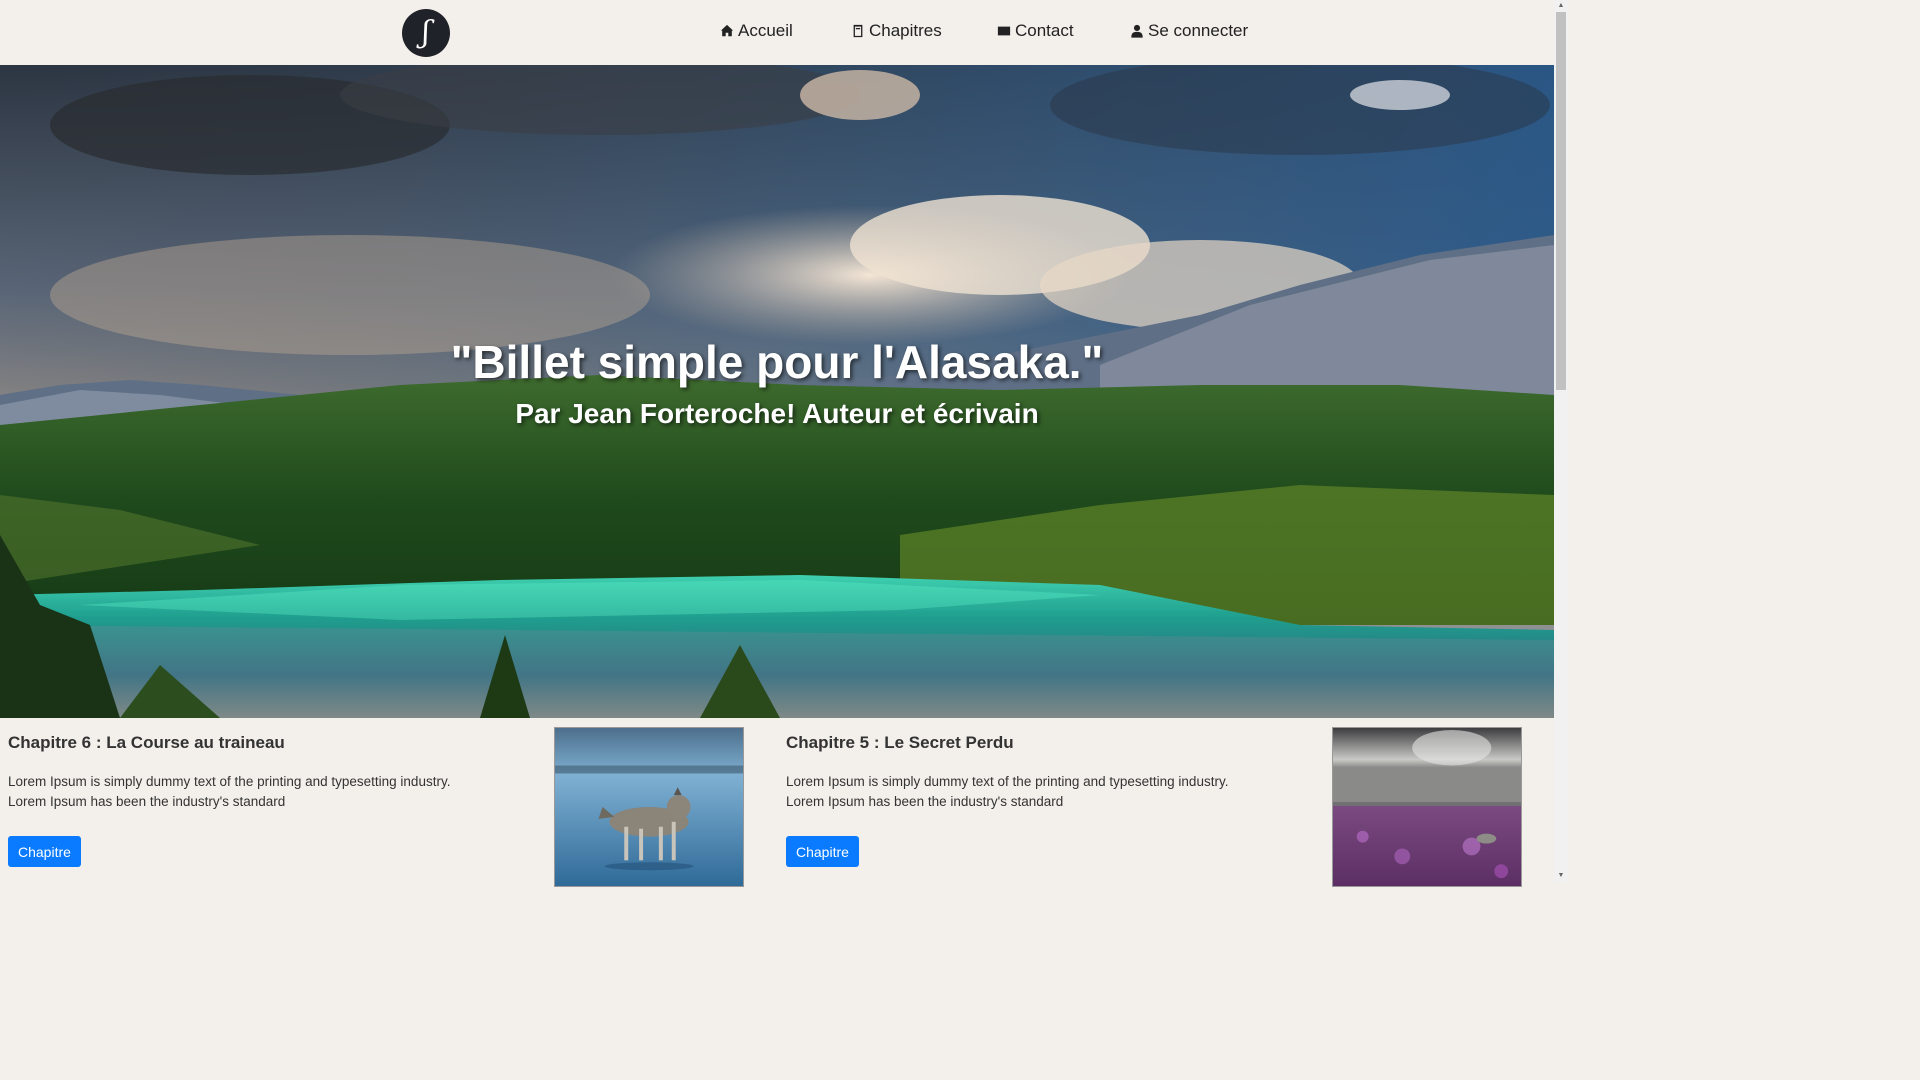 This screenshot has height=1080, width=1920. I want to click on chapter-title: Chapitre 5 : Le Secret Perdu, so click(900, 742).